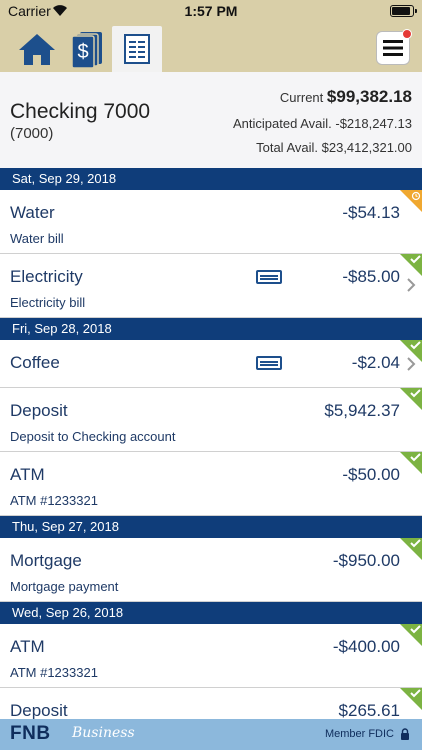 This screenshot has height=750, width=422. What do you see at coordinates (366, 646) in the screenshot?
I see `transaction-amount: -$400.00` at bounding box center [366, 646].